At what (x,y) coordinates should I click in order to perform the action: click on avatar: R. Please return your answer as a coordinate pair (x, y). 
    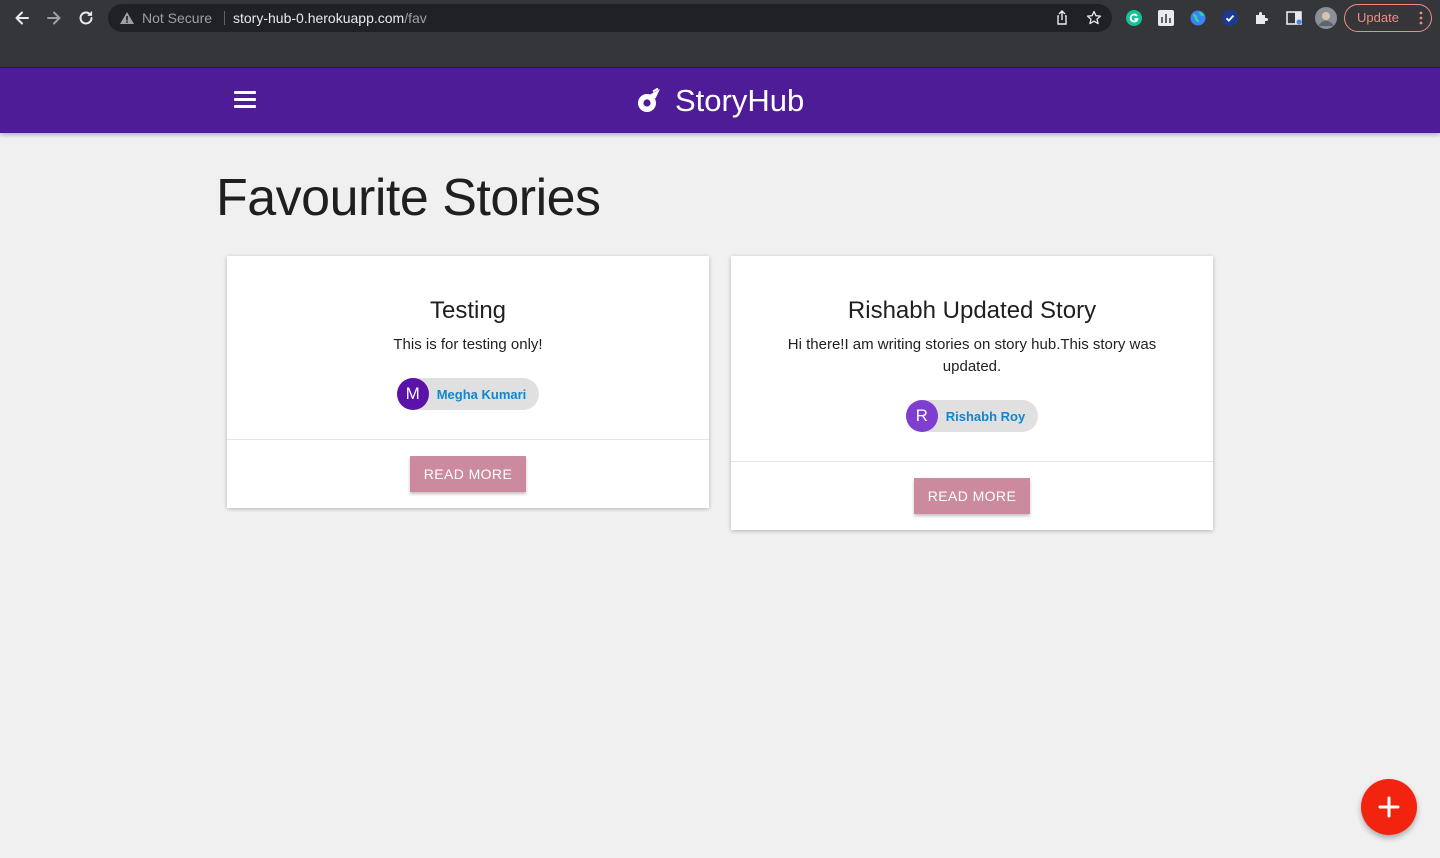
    Looking at the image, I should click on (921, 416).